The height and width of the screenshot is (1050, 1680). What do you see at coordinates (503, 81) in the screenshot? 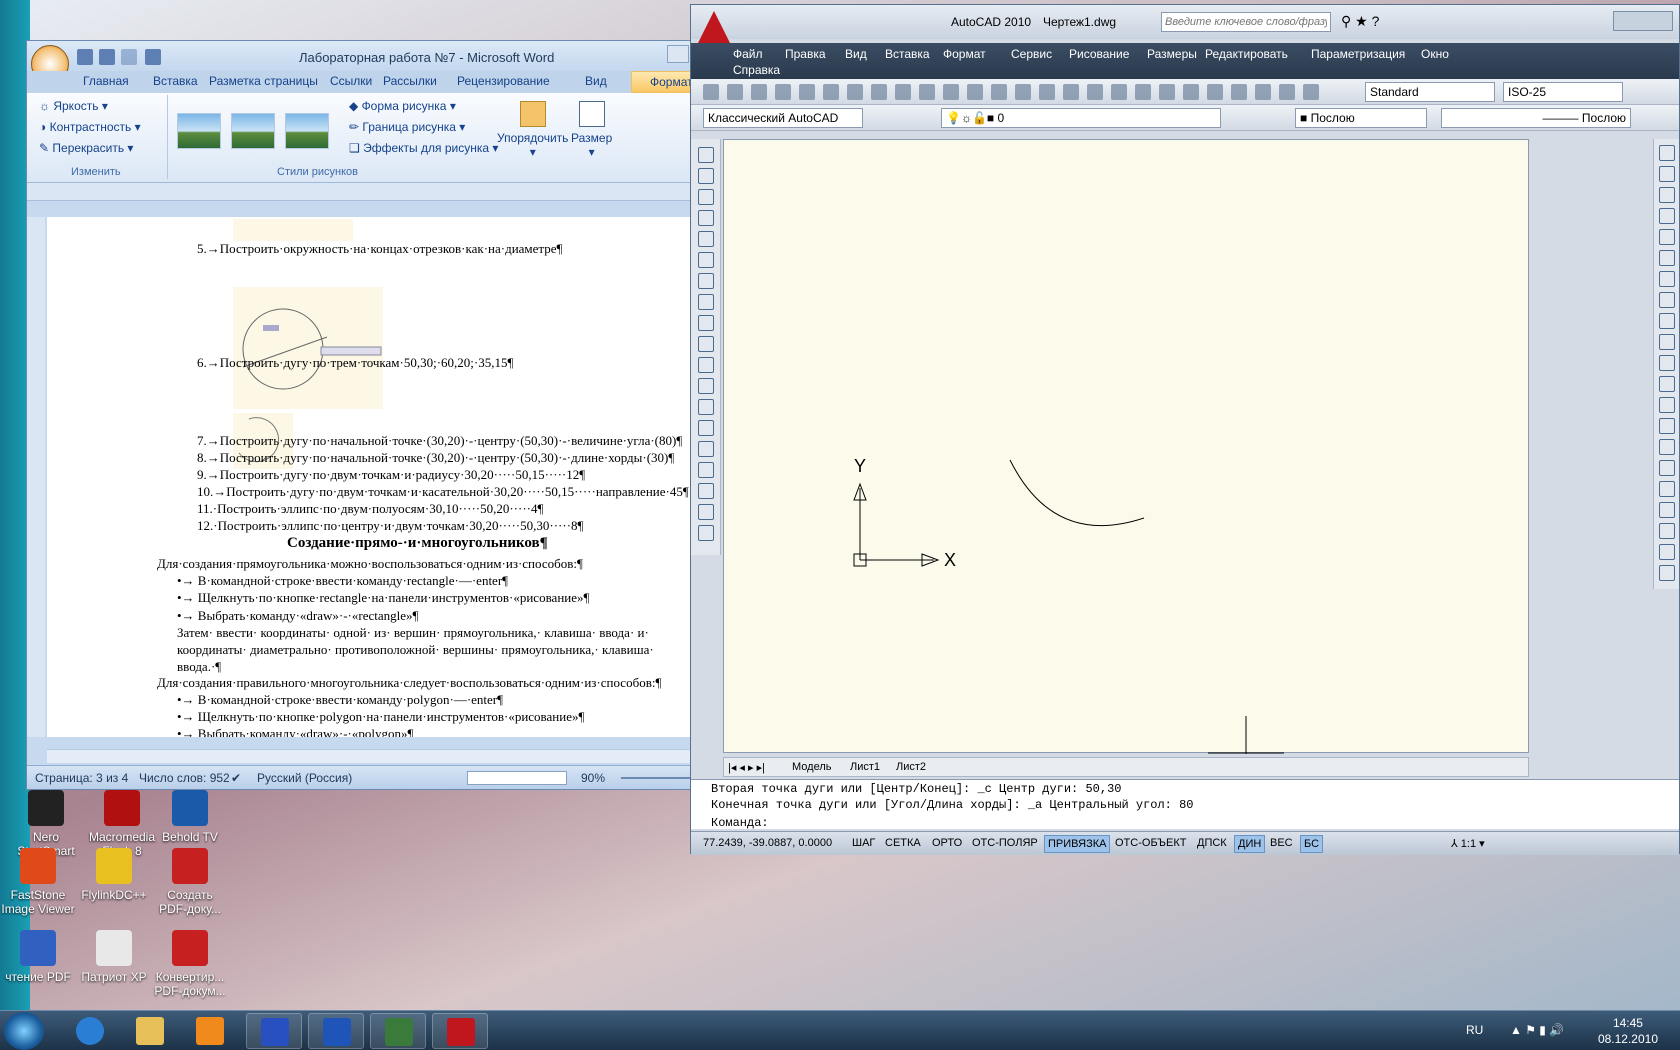
I see `tab-6: Рецензирование` at bounding box center [503, 81].